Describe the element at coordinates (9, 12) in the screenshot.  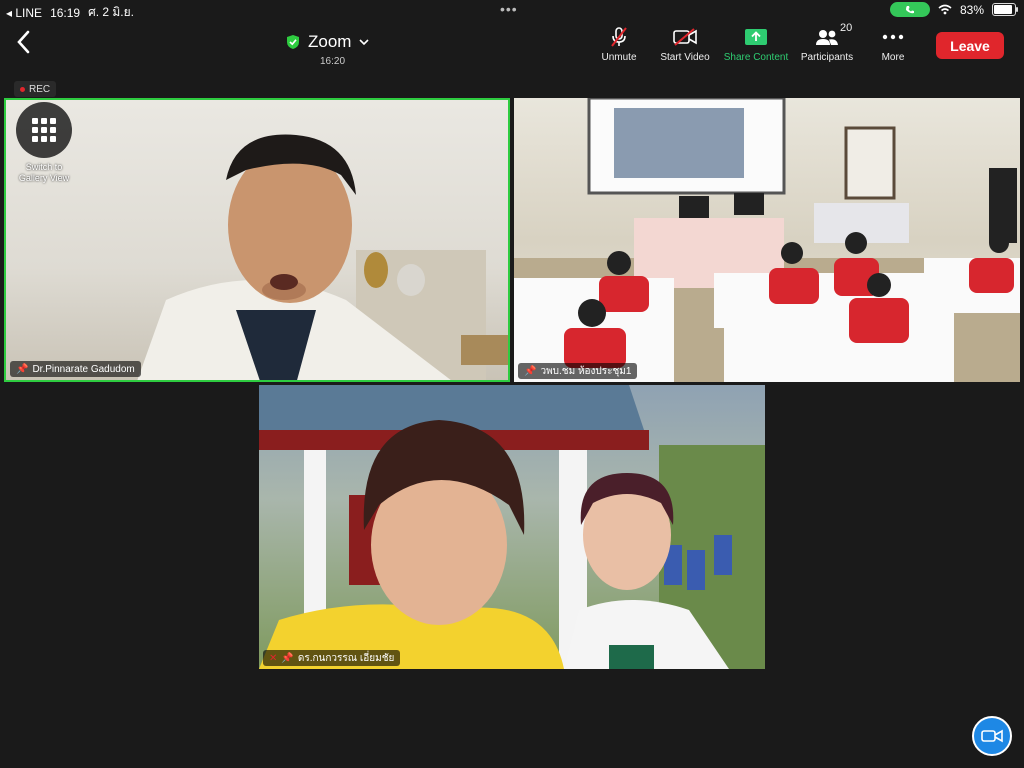
I see `back-arrow-icon: ◂` at that location.